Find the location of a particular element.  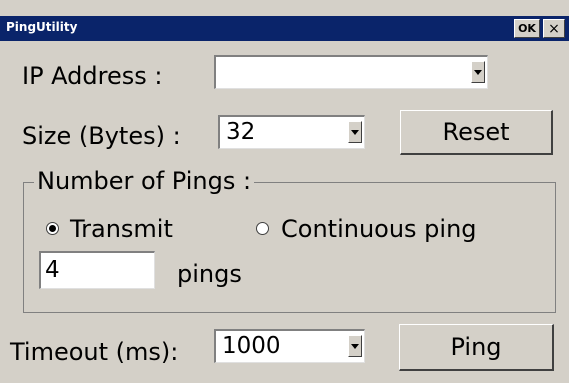

close-icon: × is located at coordinates (554, 28).